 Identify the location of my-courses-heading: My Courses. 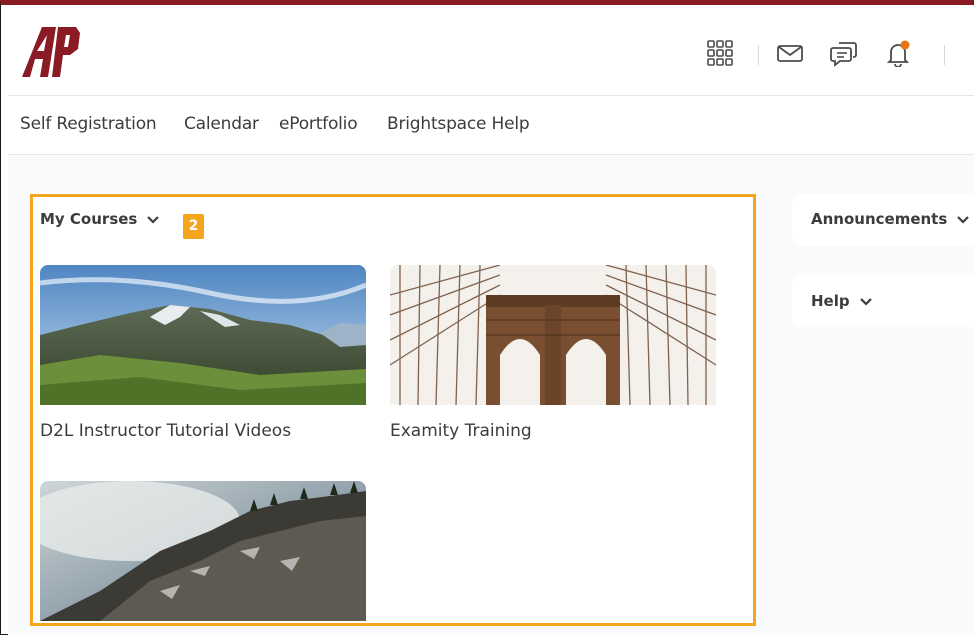
(100, 219).